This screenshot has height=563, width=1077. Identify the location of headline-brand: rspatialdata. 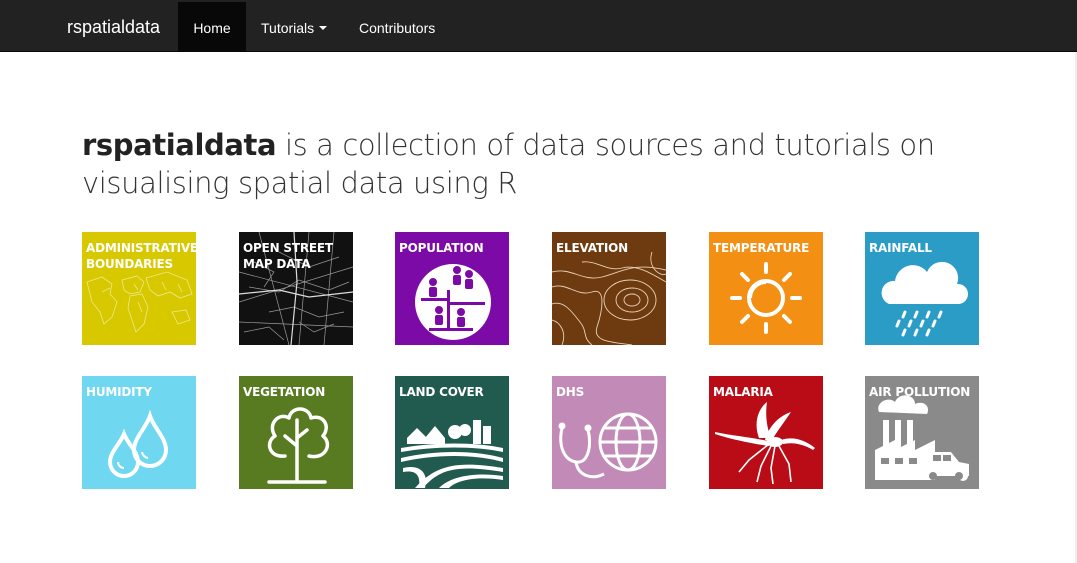
(179, 145).